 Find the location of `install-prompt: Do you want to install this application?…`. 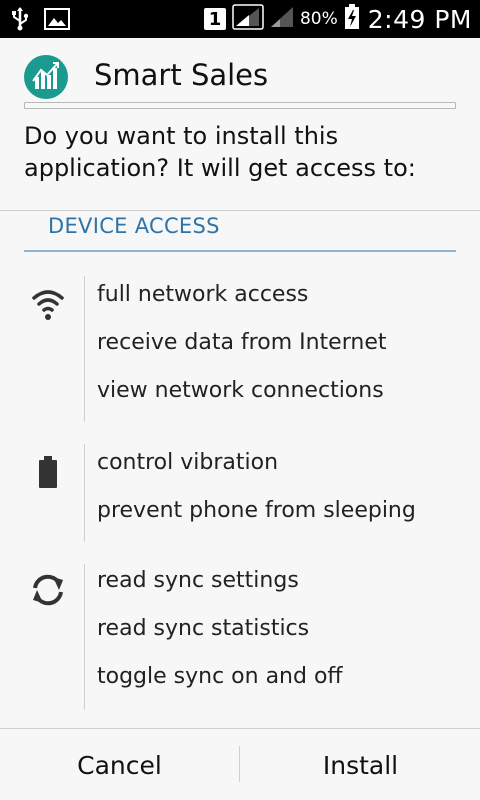

install-prompt: Do you want to install this application?… is located at coordinates (220, 152).